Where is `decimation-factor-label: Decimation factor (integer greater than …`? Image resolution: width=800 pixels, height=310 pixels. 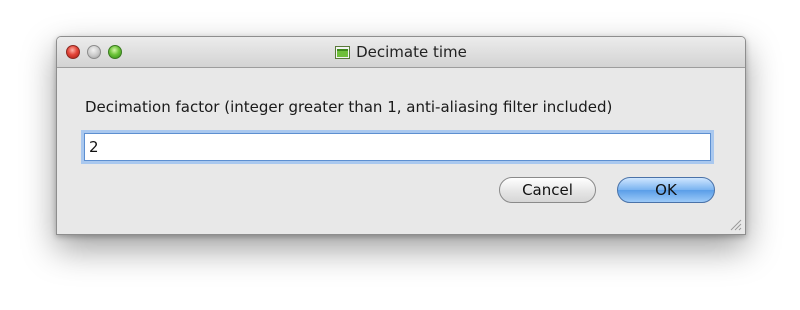
decimation-factor-label: Decimation factor (integer greater than … is located at coordinates (349, 107).